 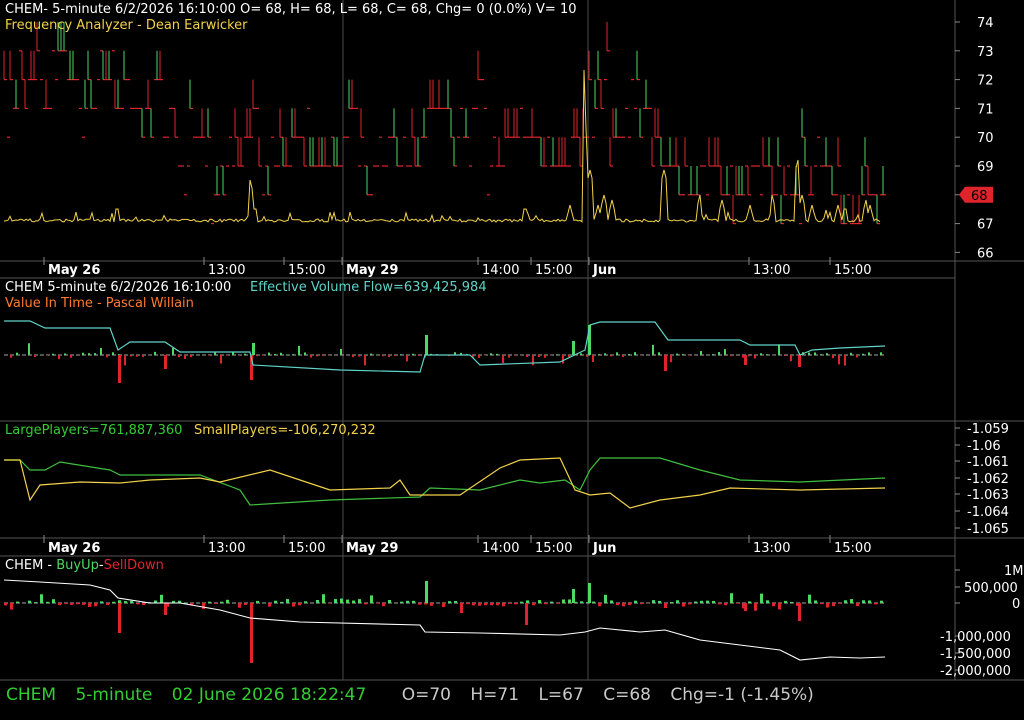 What do you see at coordinates (500, 548) in the screenshot?
I see `x-axis-label-bottom: 14:00` at bounding box center [500, 548].